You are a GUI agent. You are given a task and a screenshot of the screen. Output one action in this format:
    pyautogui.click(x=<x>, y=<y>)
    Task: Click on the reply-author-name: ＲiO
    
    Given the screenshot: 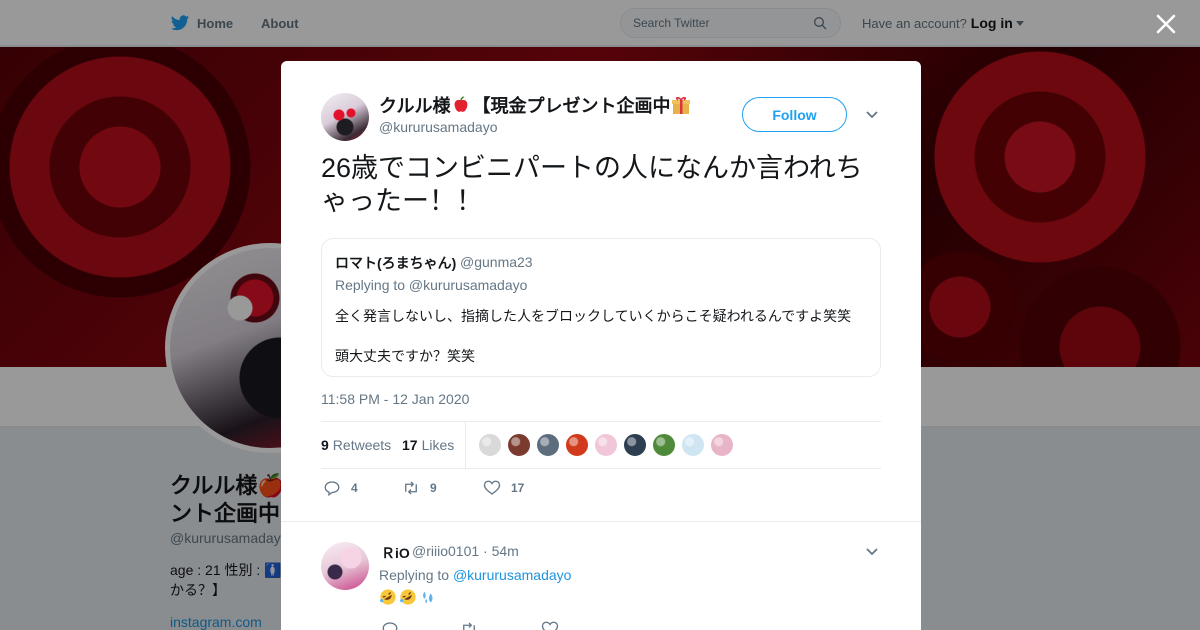 What is the action you would take?
    pyautogui.click(x=395, y=553)
    